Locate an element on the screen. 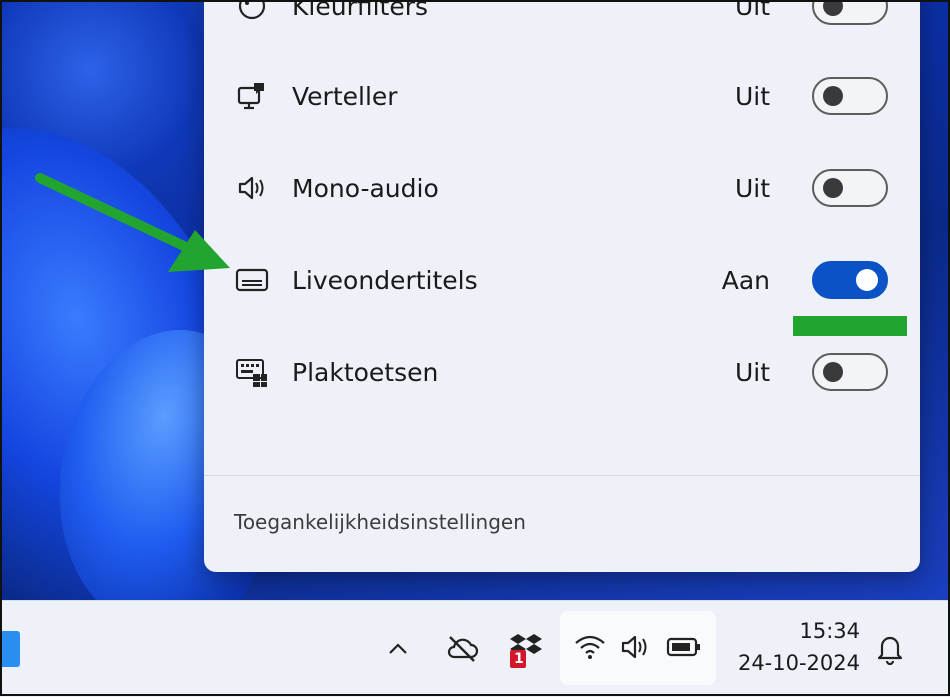 The height and width of the screenshot is (697, 950). sticky-keys-icon is located at coordinates (252, 372).